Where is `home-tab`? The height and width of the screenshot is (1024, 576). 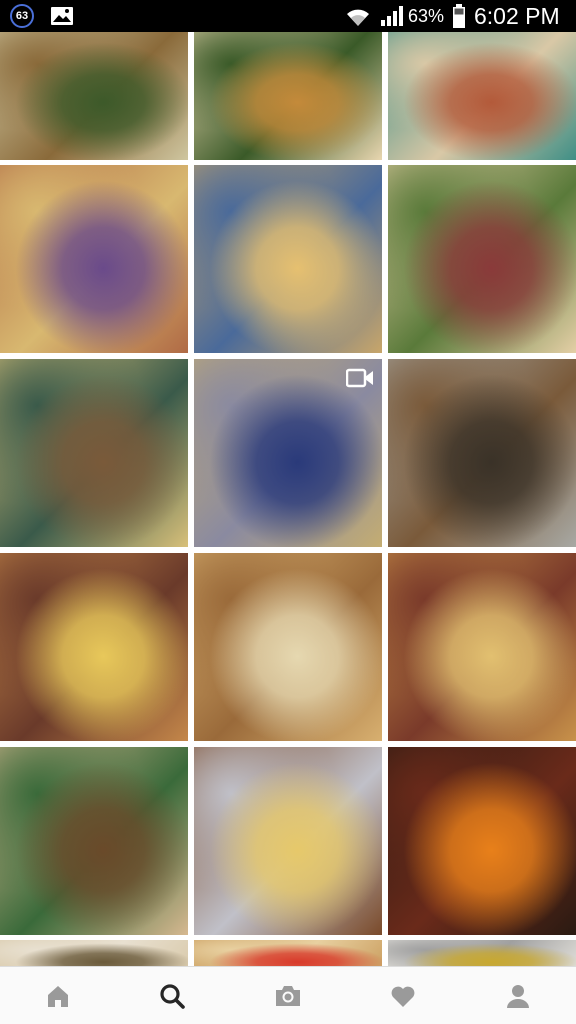
home-tab is located at coordinates (58, 996).